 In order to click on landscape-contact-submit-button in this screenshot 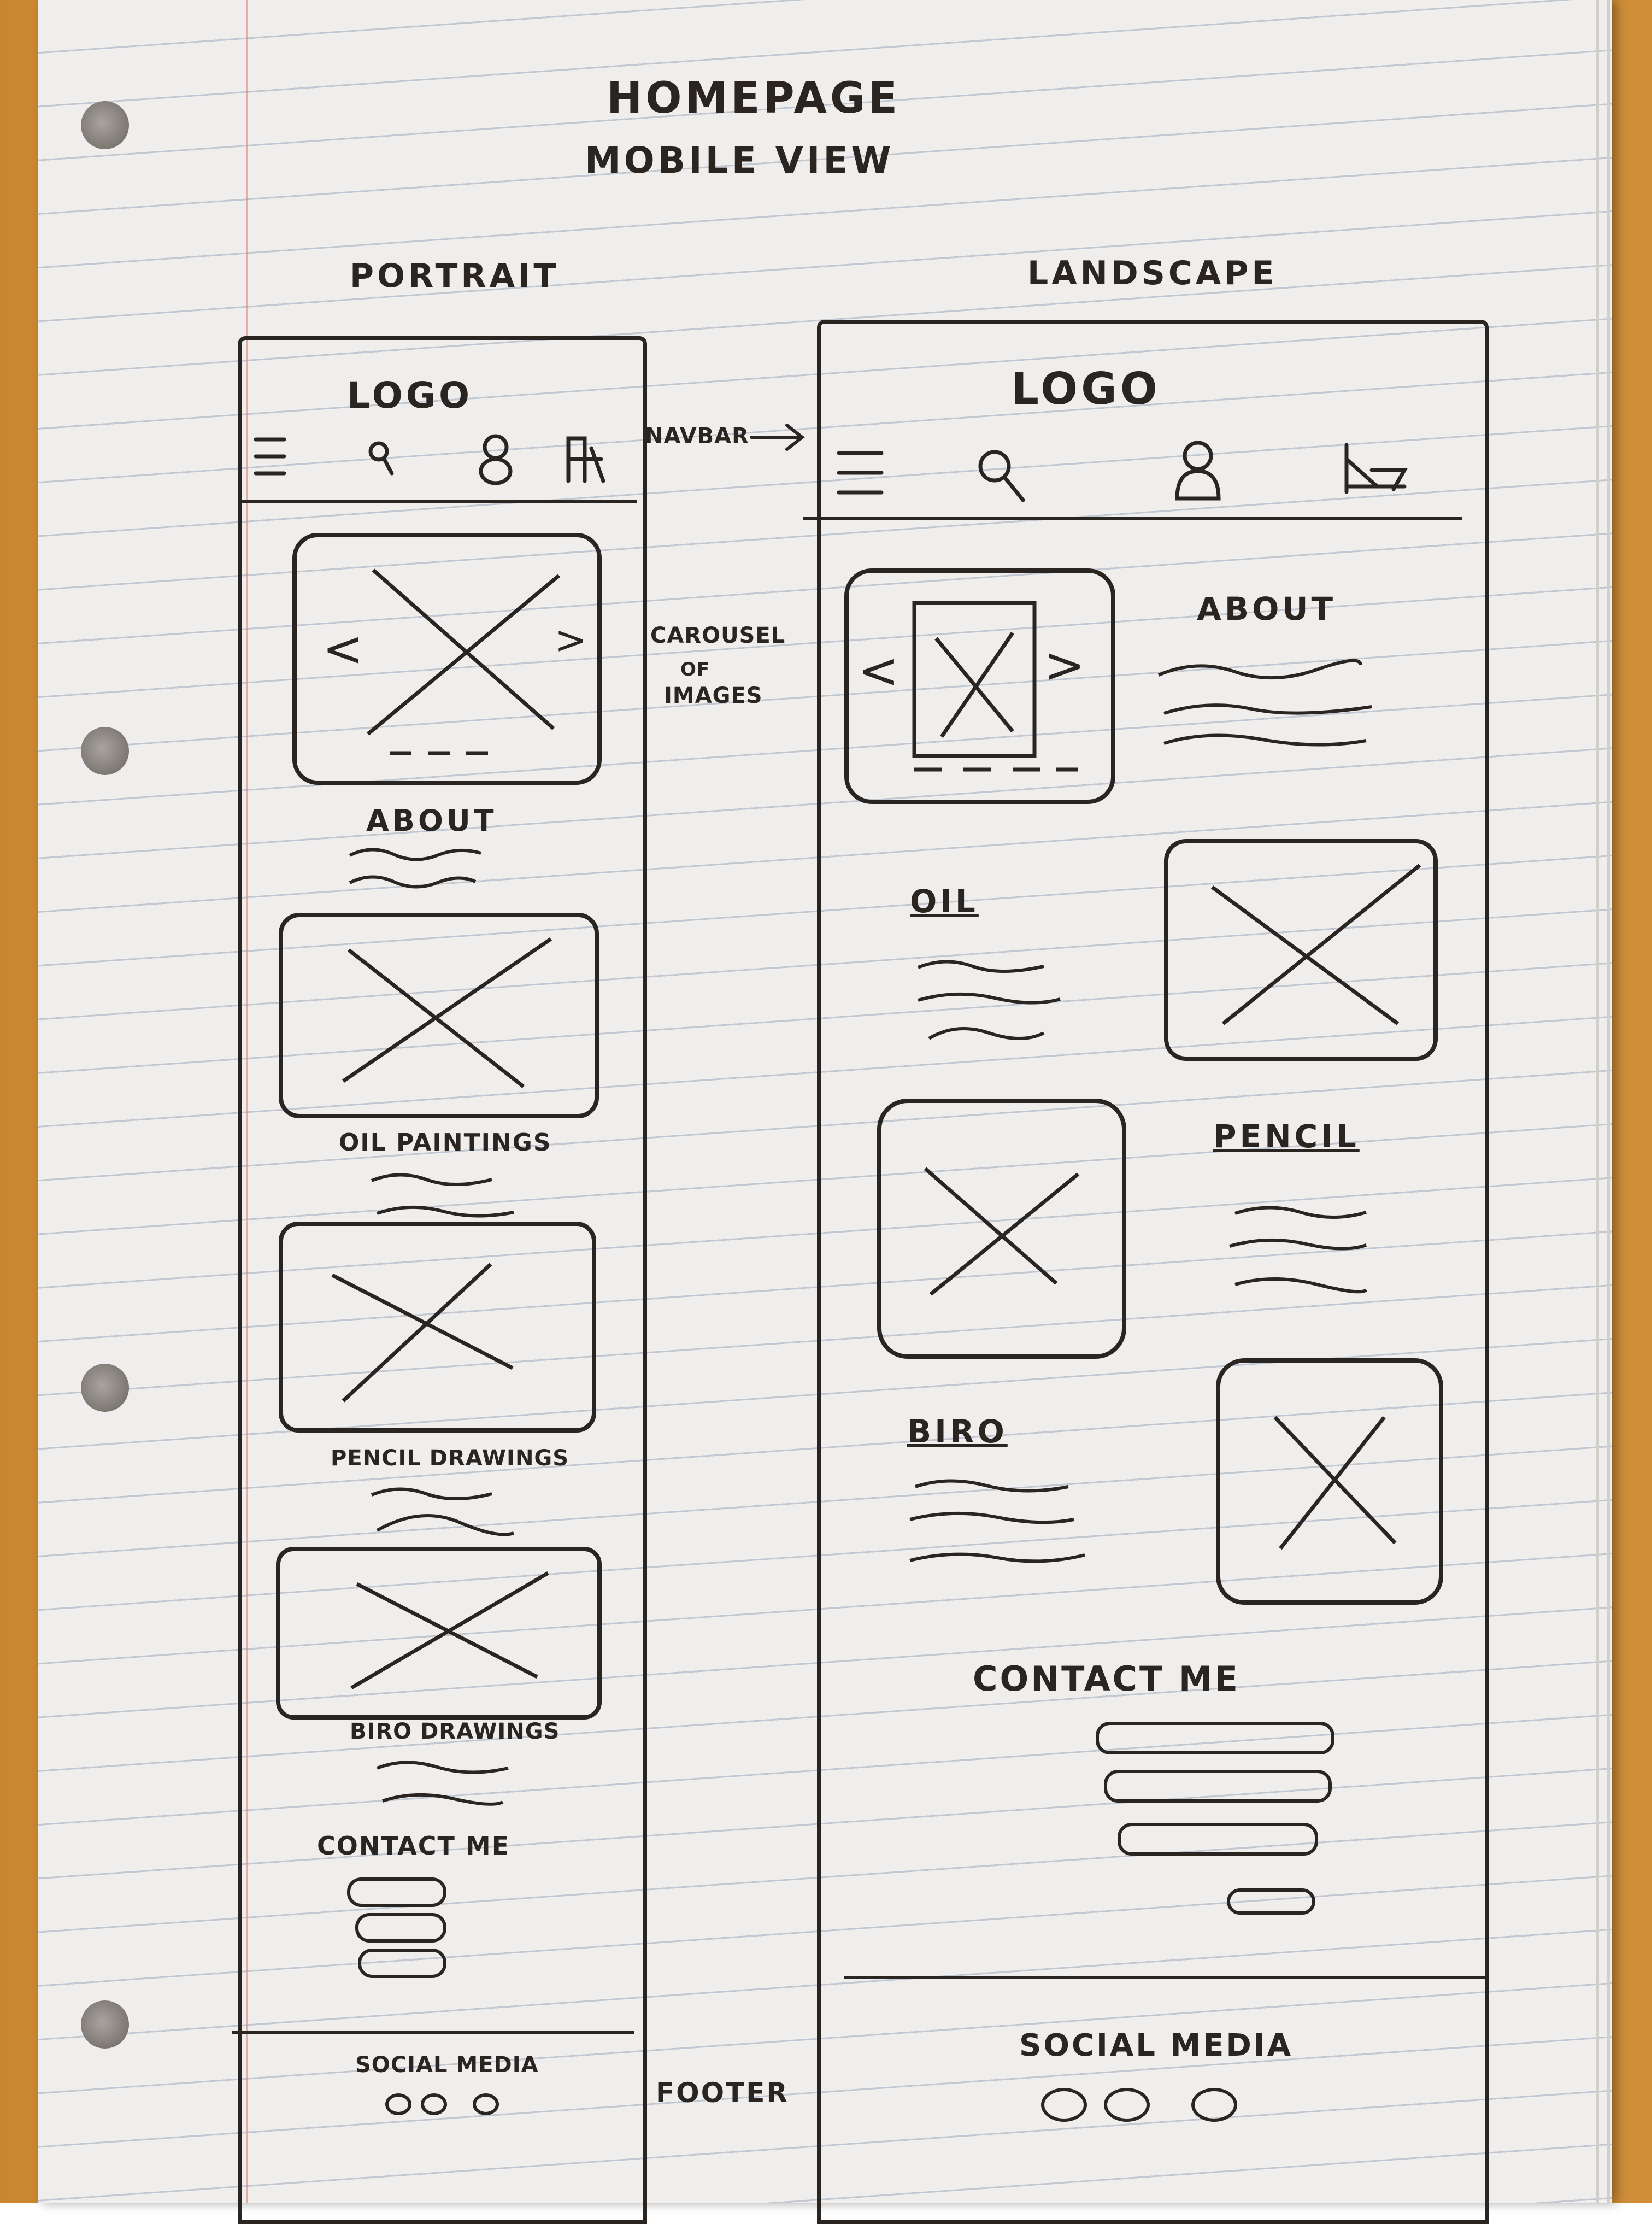, I will do `click(1271, 1902)`.